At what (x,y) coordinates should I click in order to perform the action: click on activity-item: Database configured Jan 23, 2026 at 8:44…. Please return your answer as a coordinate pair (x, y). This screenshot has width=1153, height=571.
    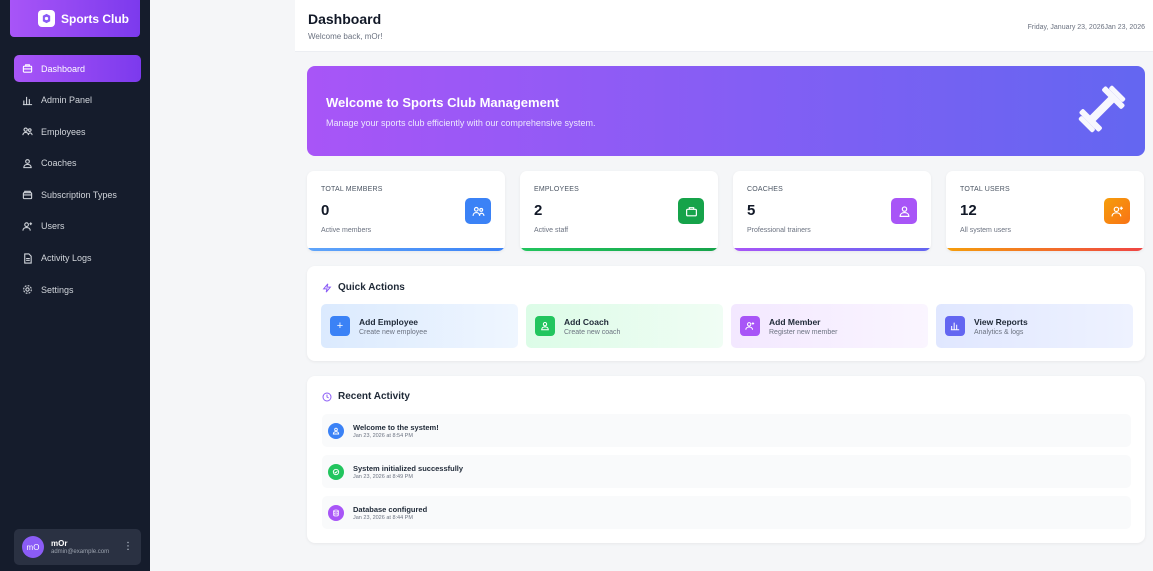
    Looking at the image, I should click on (726, 512).